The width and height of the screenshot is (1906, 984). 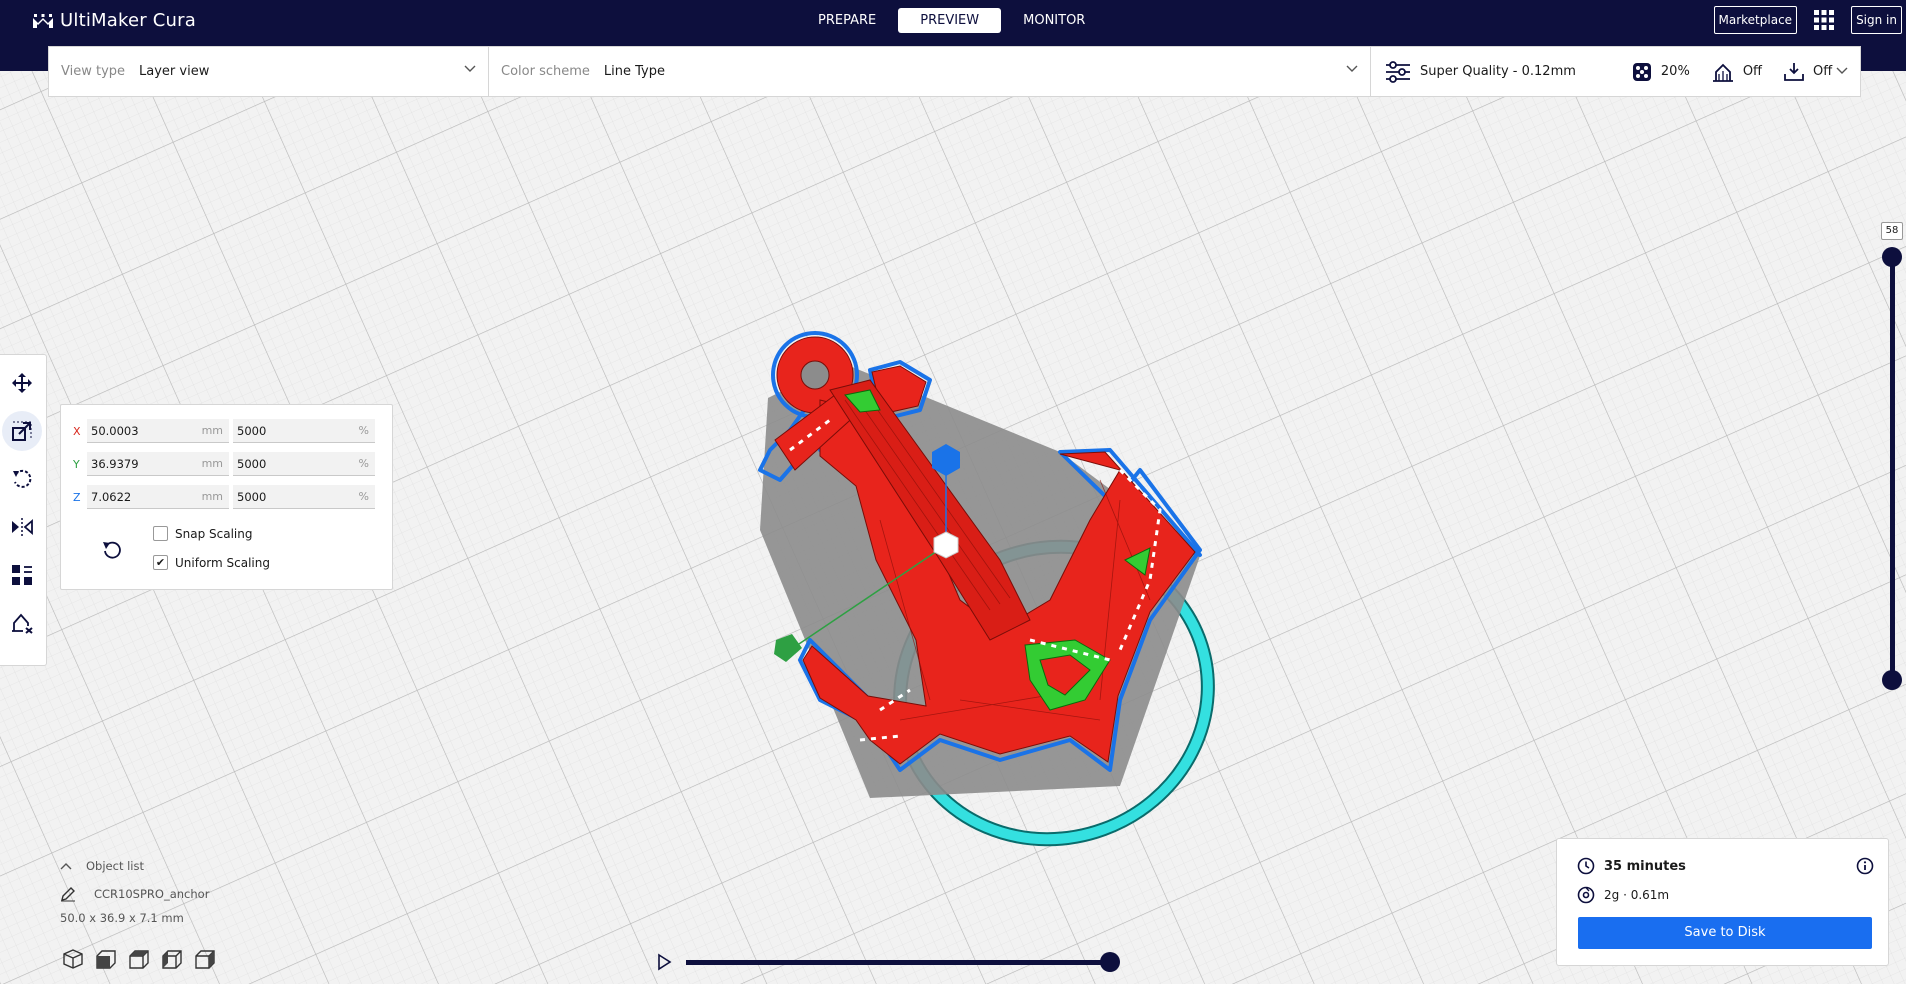 I want to click on view-3d-button, so click(x=73, y=959).